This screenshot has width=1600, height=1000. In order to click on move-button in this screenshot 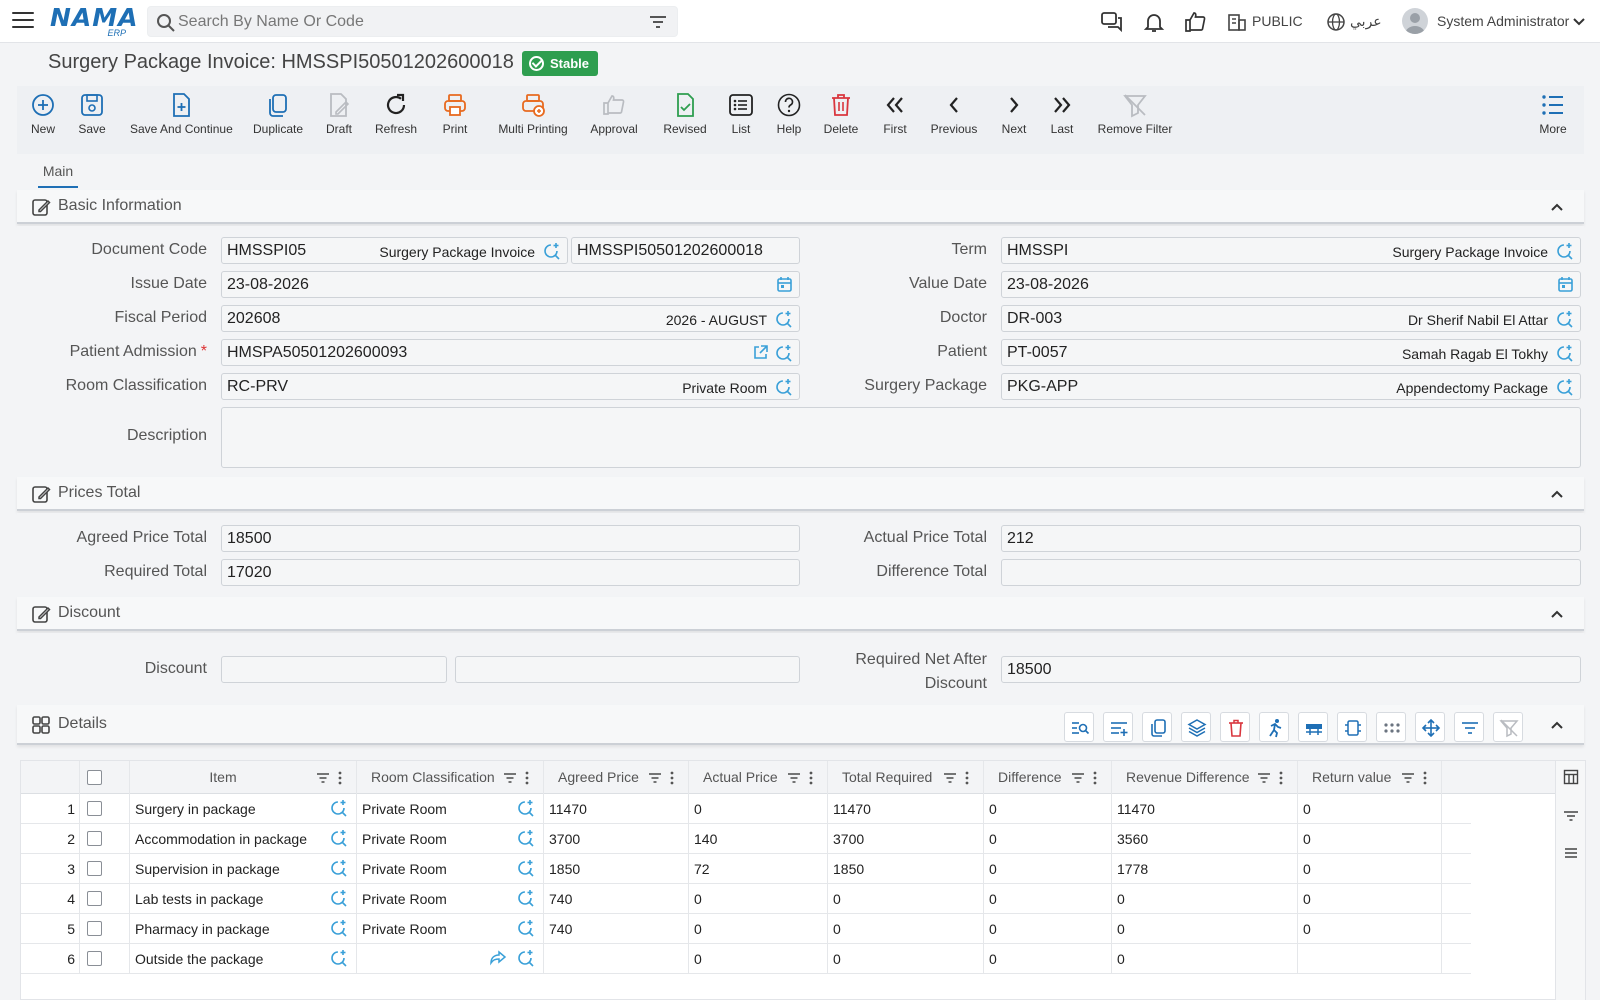, I will do `click(1430, 727)`.